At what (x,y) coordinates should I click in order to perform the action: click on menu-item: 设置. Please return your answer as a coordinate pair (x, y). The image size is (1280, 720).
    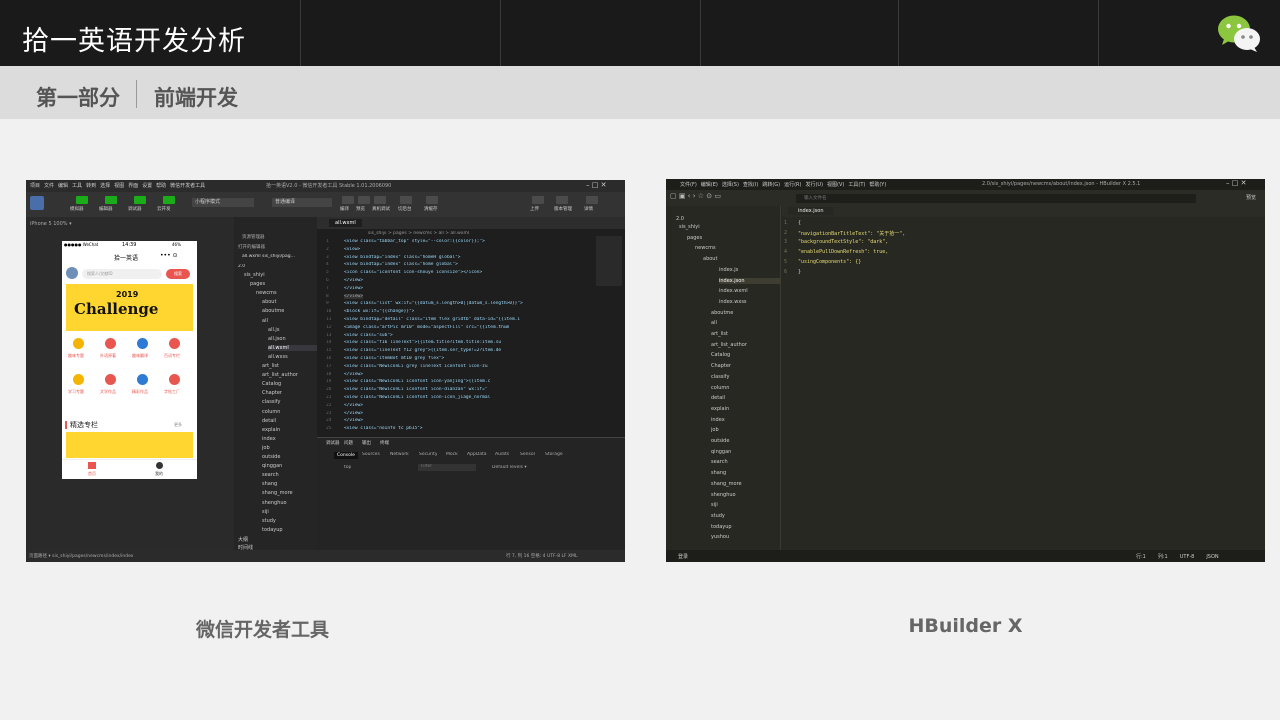
    Looking at the image, I should click on (147, 185).